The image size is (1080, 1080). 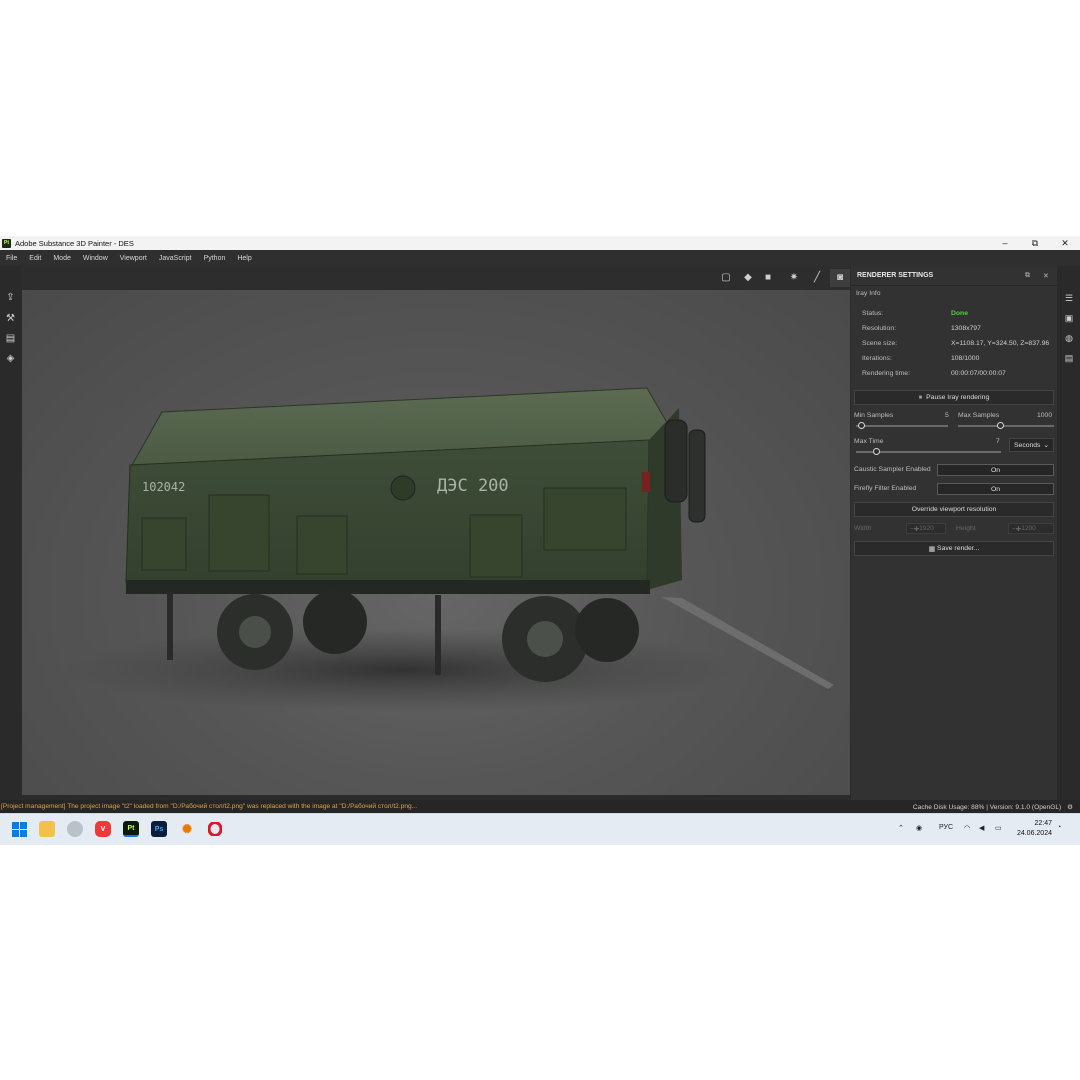 I want to click on clock-time: 22:47, so click(x=1043, y=823).